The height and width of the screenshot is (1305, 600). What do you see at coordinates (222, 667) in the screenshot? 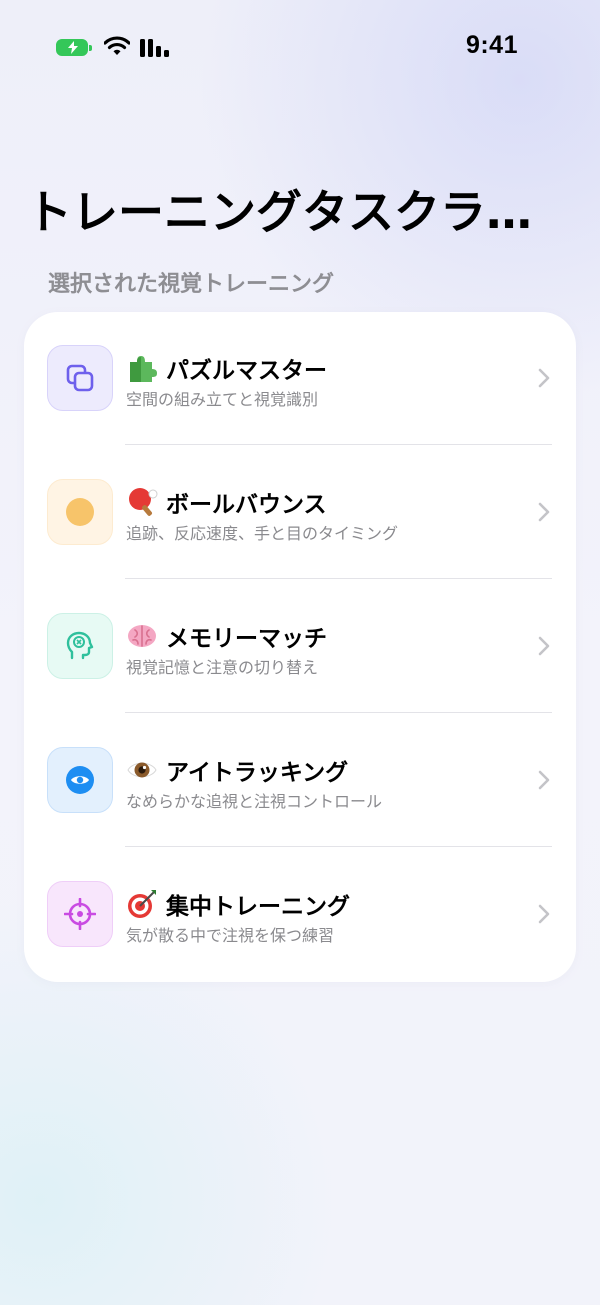
I see `task-subtitle: 視覚記憶と注意の切り替え` at bounding box center [222, 667].